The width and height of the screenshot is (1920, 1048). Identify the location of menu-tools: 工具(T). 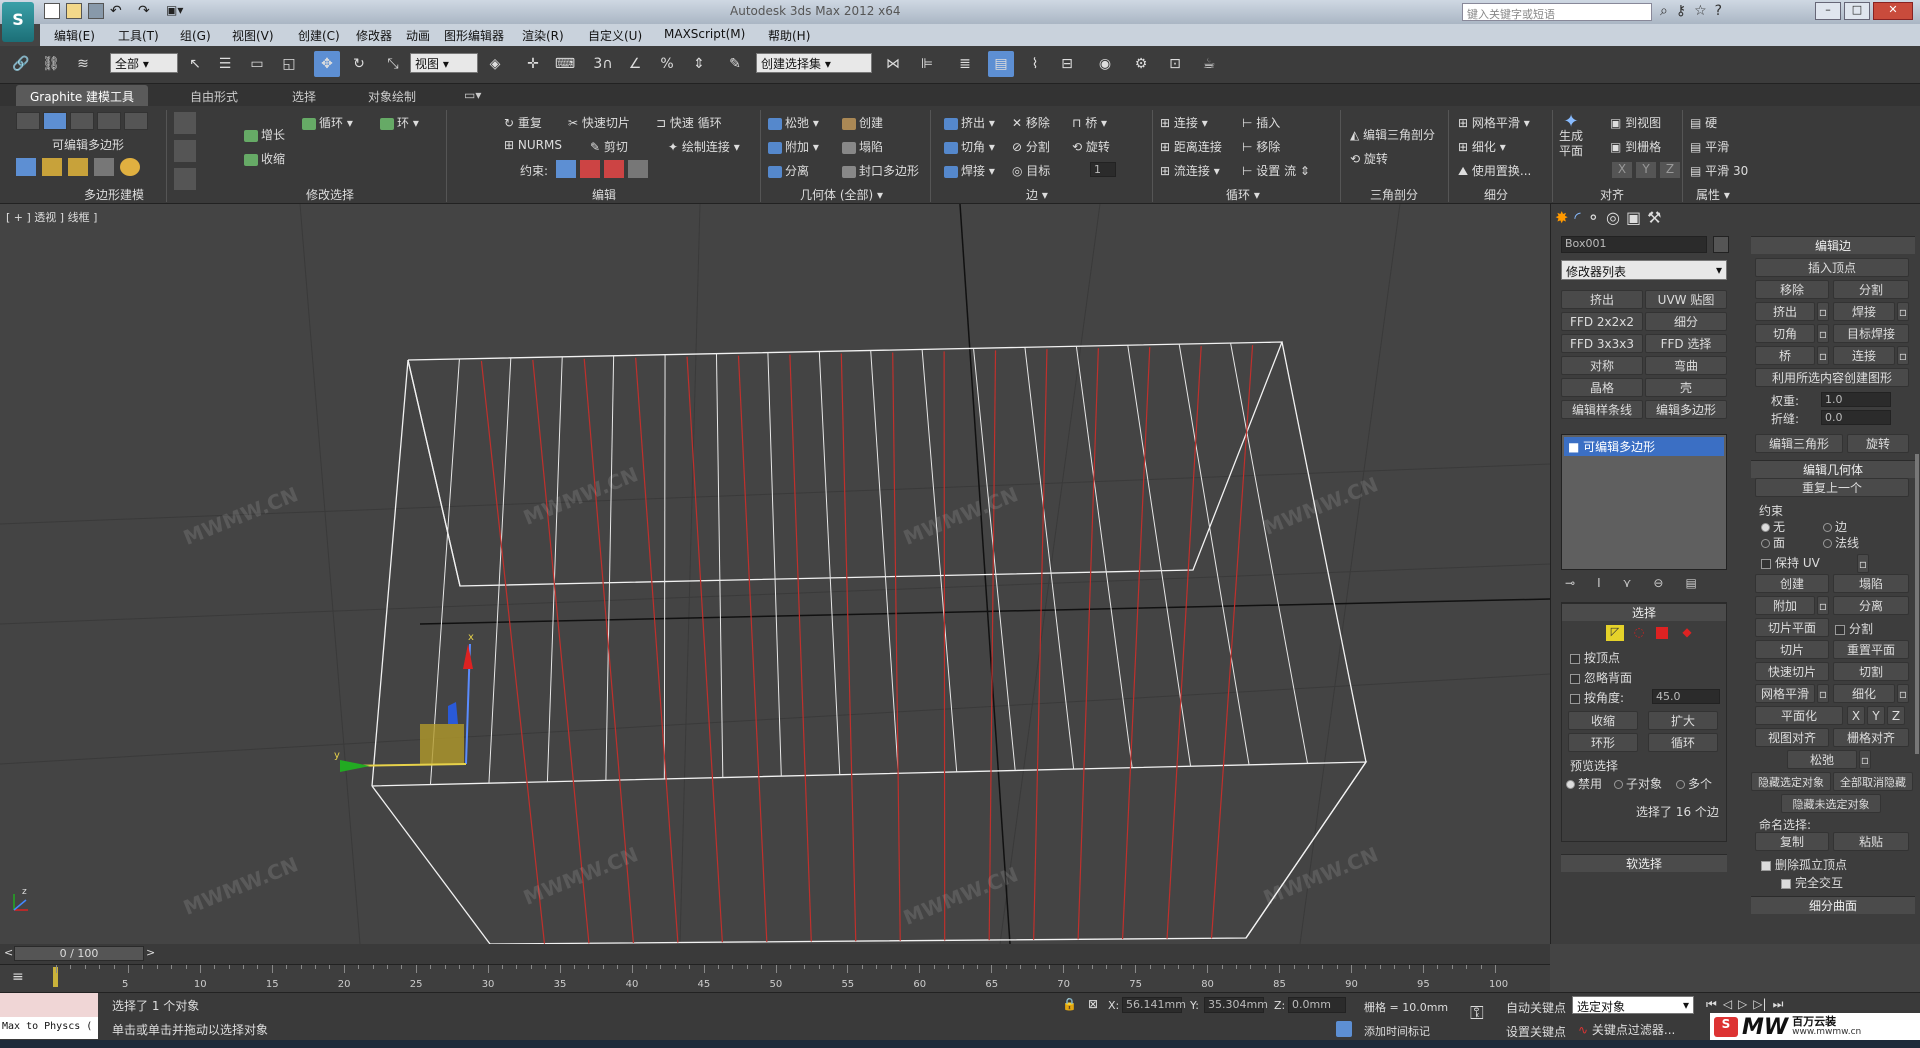
(138, 35).